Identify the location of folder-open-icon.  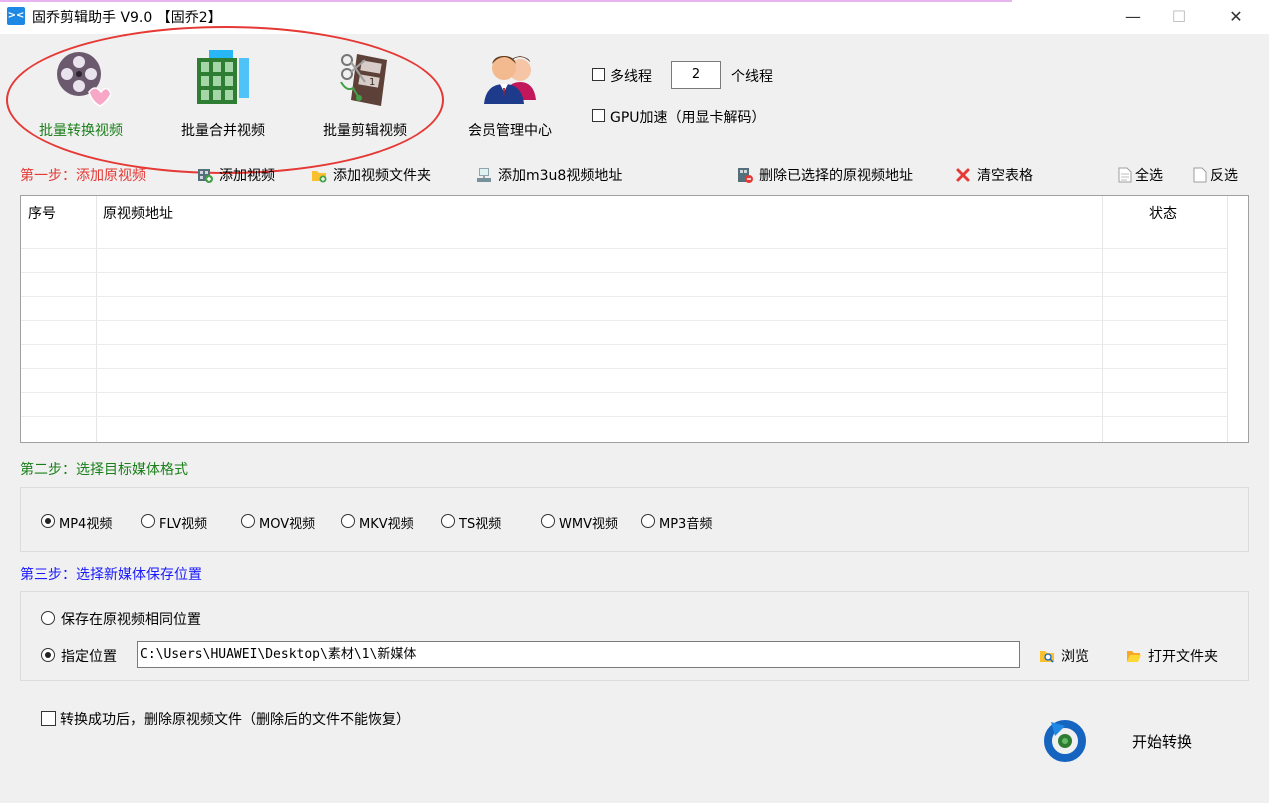
(1134, 656).